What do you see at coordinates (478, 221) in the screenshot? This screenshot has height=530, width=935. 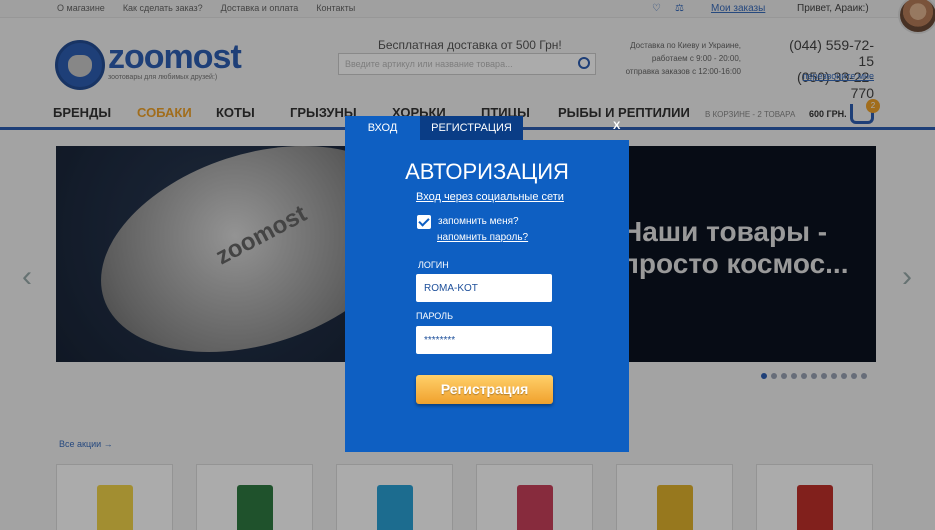 I see `remember-me-label: запомнить меня?` at bounding box center [478, 221].